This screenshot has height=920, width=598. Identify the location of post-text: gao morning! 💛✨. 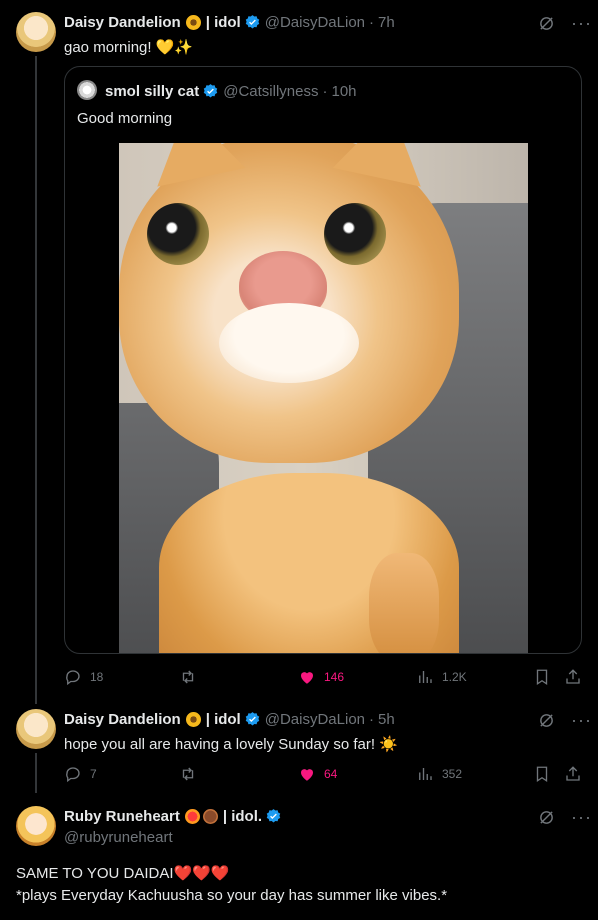
(129, 47).